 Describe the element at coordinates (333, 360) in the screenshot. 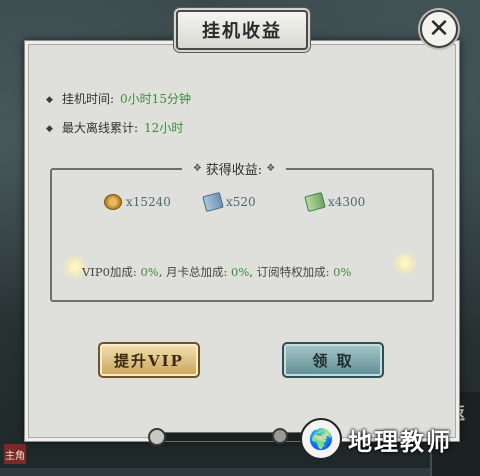

I see `claim-button: 领 取` at that location.